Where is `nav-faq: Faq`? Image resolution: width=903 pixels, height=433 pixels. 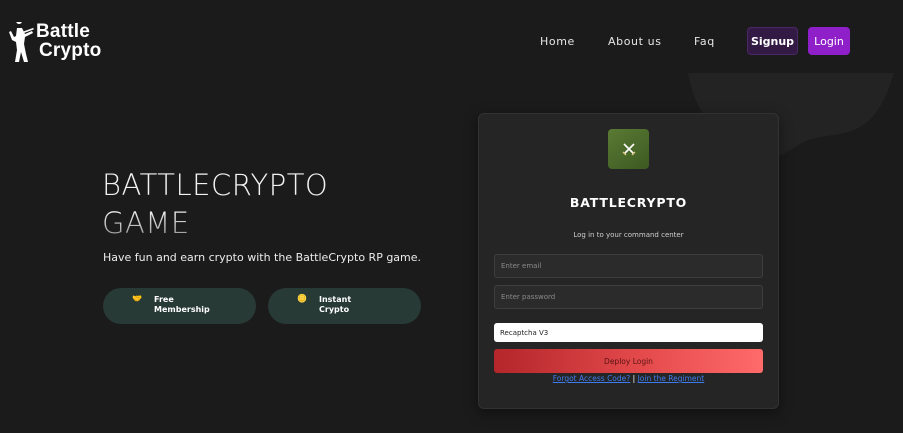
nav-faq: Faq is located at coordinates (704, 41).